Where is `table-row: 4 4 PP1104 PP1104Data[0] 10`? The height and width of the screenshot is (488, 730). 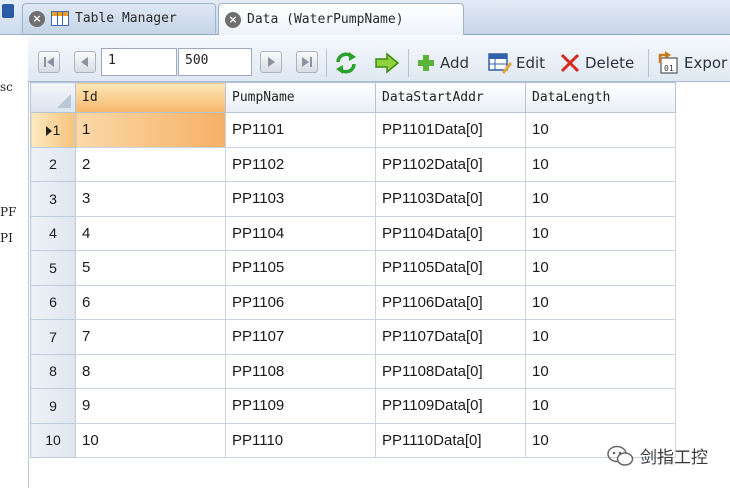 table-row: 4 4 PP1104 PP1104Data[0] 10 is located at coordinates (353, 233).